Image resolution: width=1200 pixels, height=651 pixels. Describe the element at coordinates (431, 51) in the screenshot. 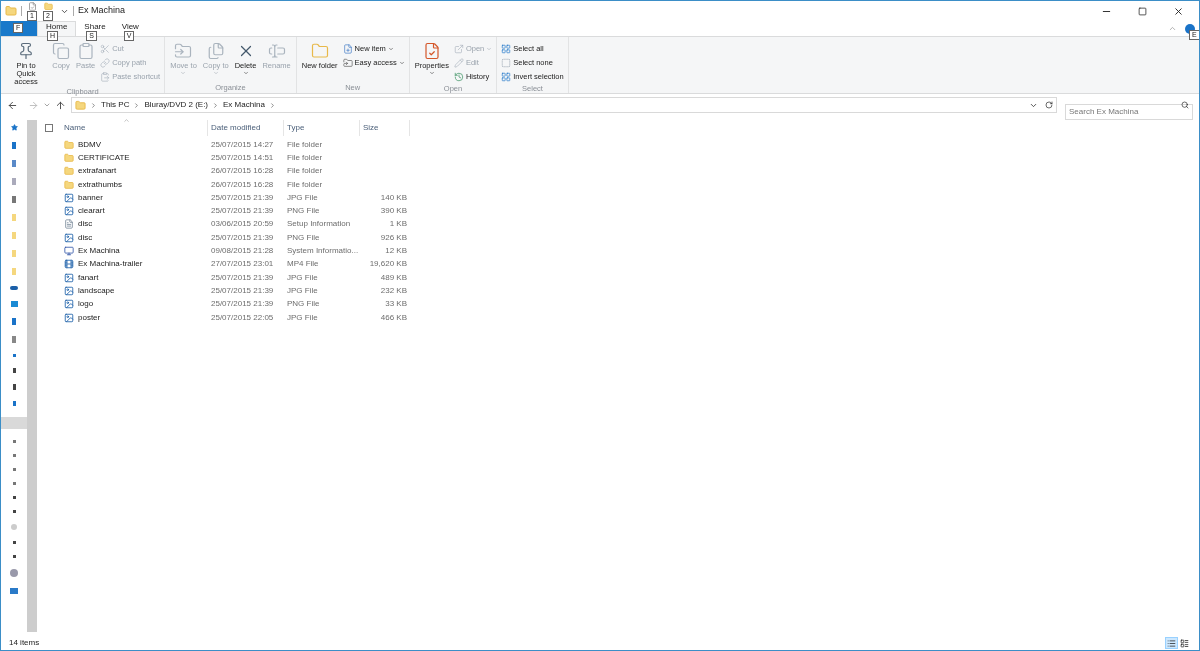

I see `properties-icon` at that location.